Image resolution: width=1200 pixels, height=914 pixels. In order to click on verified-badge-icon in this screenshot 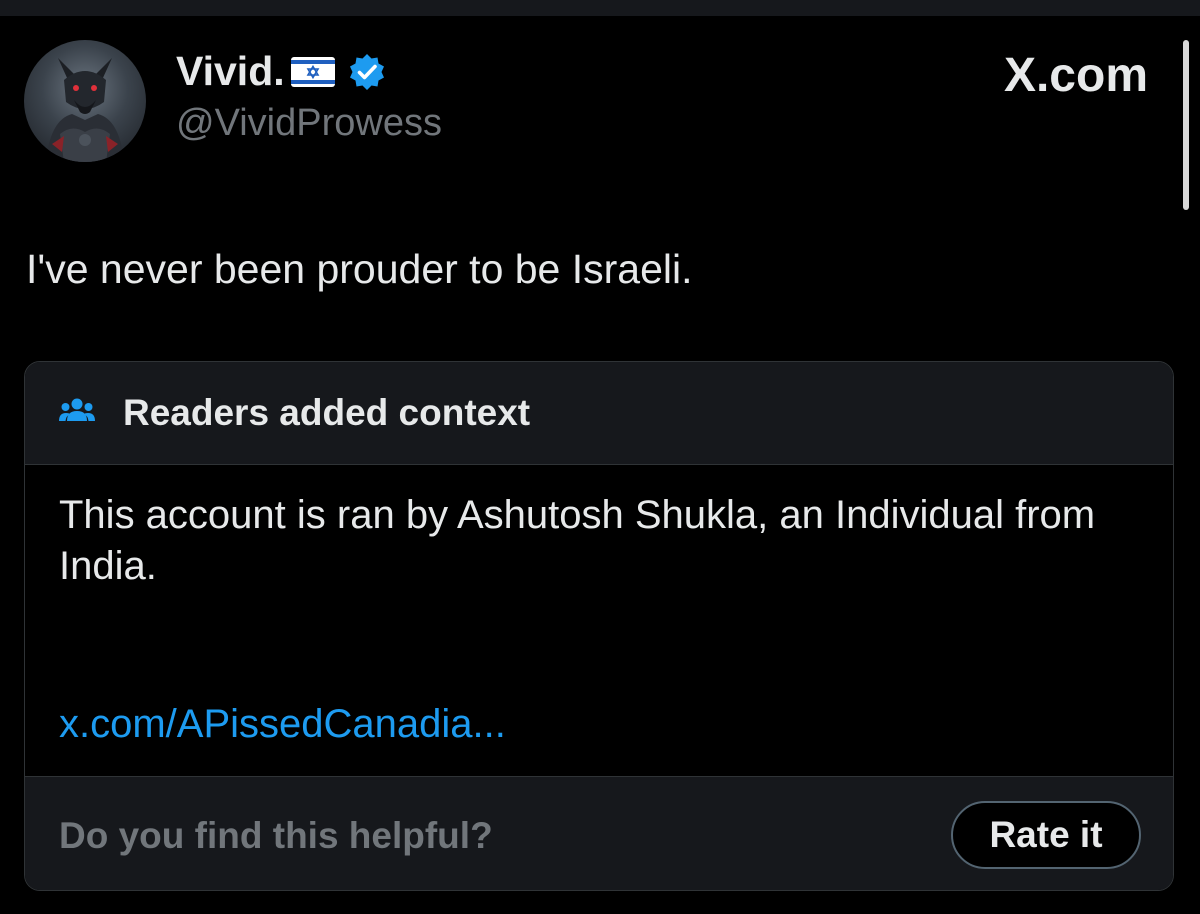, I will do `click(367, 72)`.